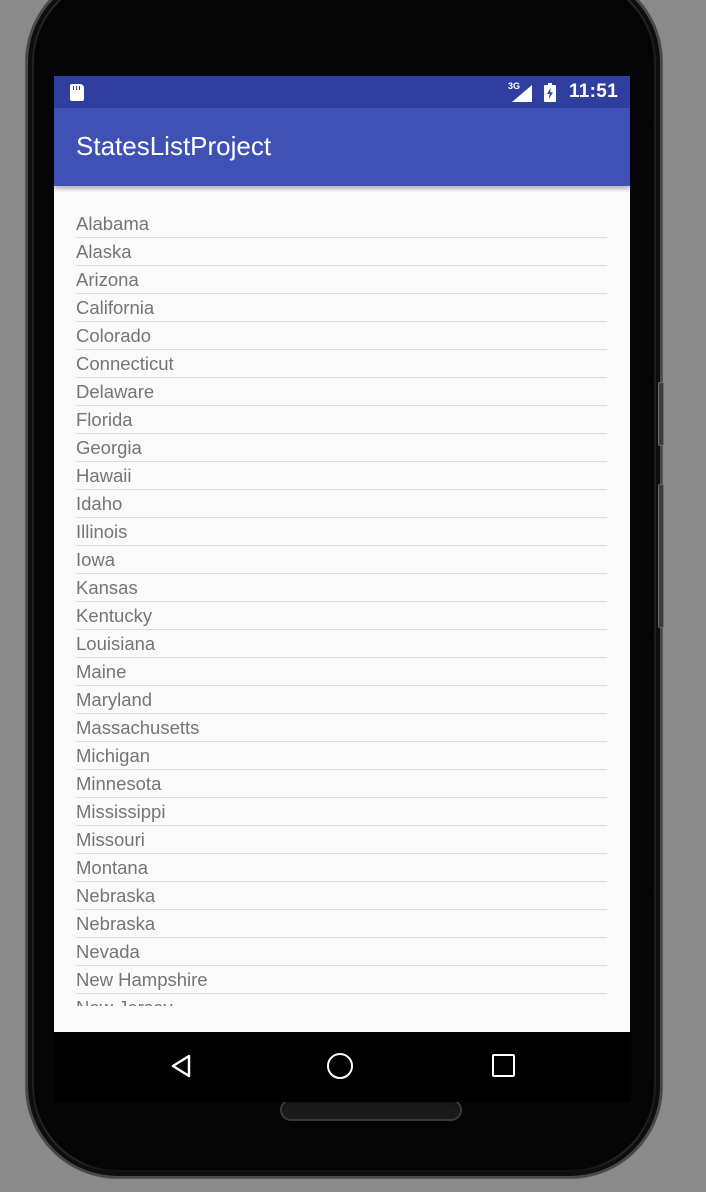 This screenshot has height=1192, width=706. Describe the element at coordinates (341, 224) in the screenshot. I see `state-list-item: Alabama` at that location.